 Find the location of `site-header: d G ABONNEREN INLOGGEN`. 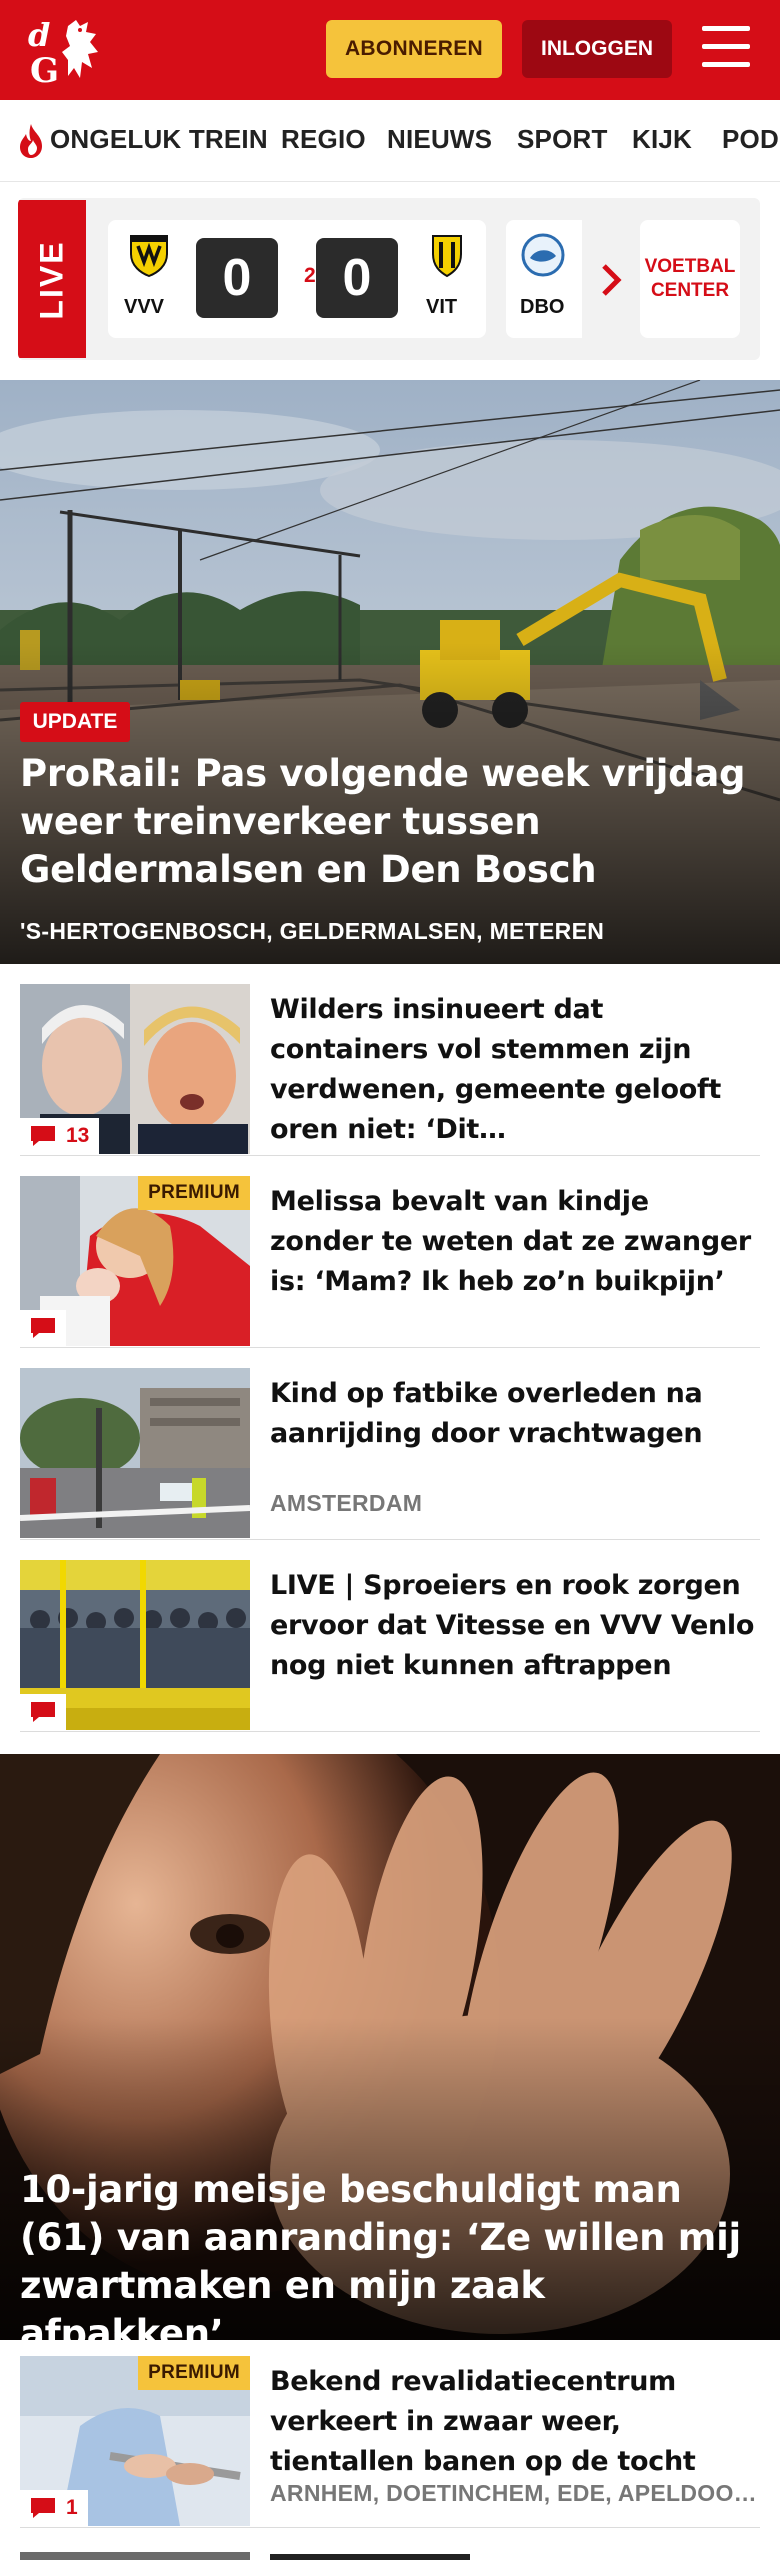

site-header: d G ABONNEREN INLOGGEN is located at coordinates (390, 50).